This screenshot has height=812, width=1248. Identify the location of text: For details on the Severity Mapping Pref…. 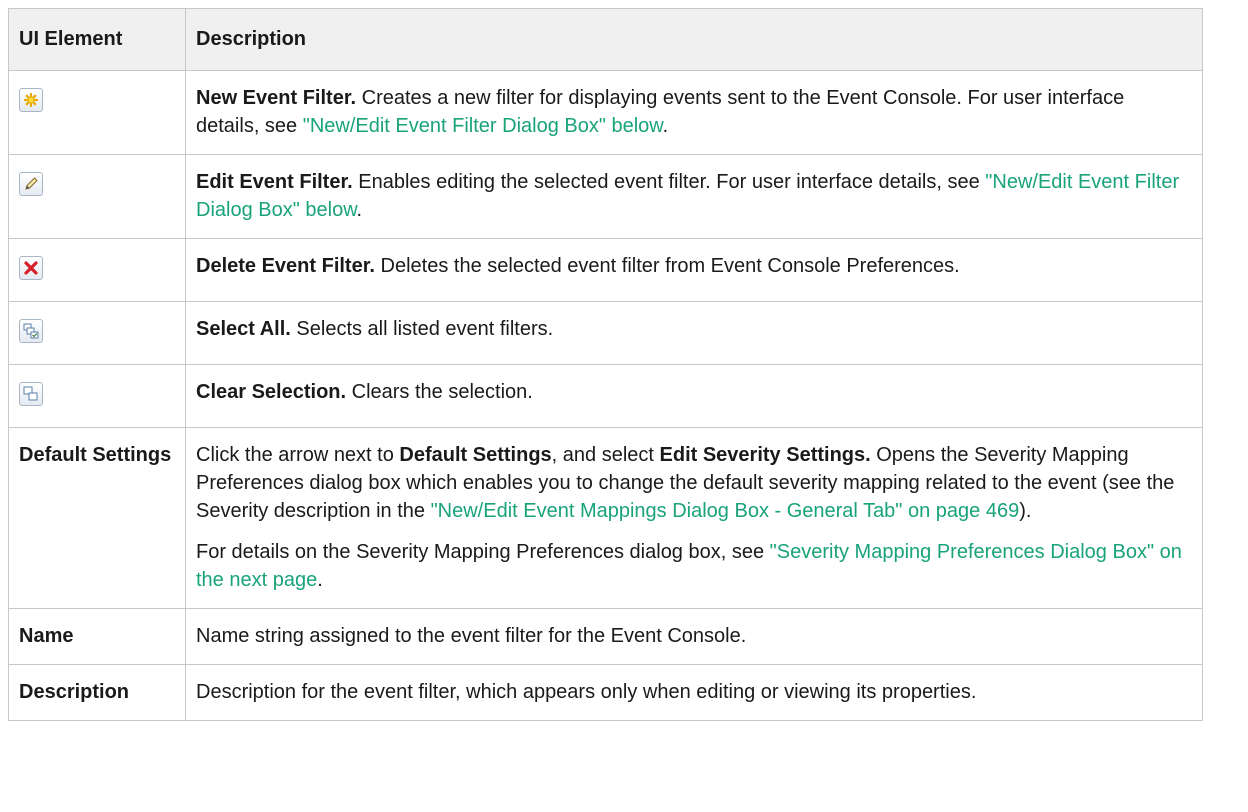
(483, 552).